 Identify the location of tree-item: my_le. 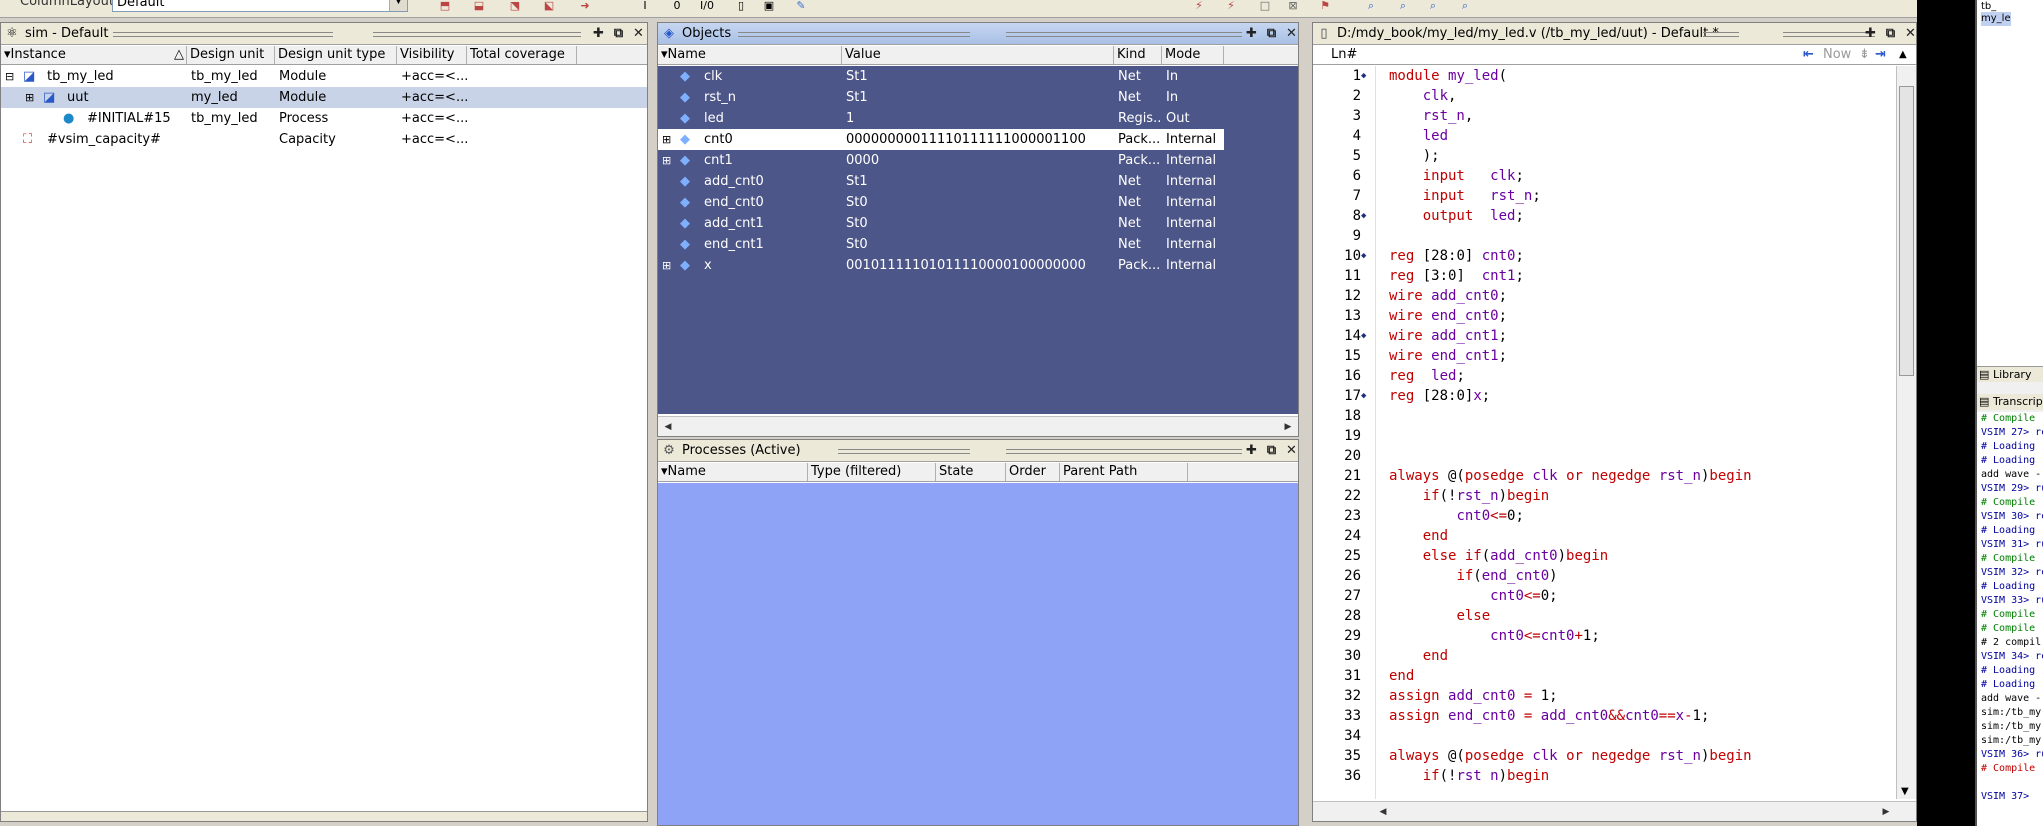
(1996, 19).